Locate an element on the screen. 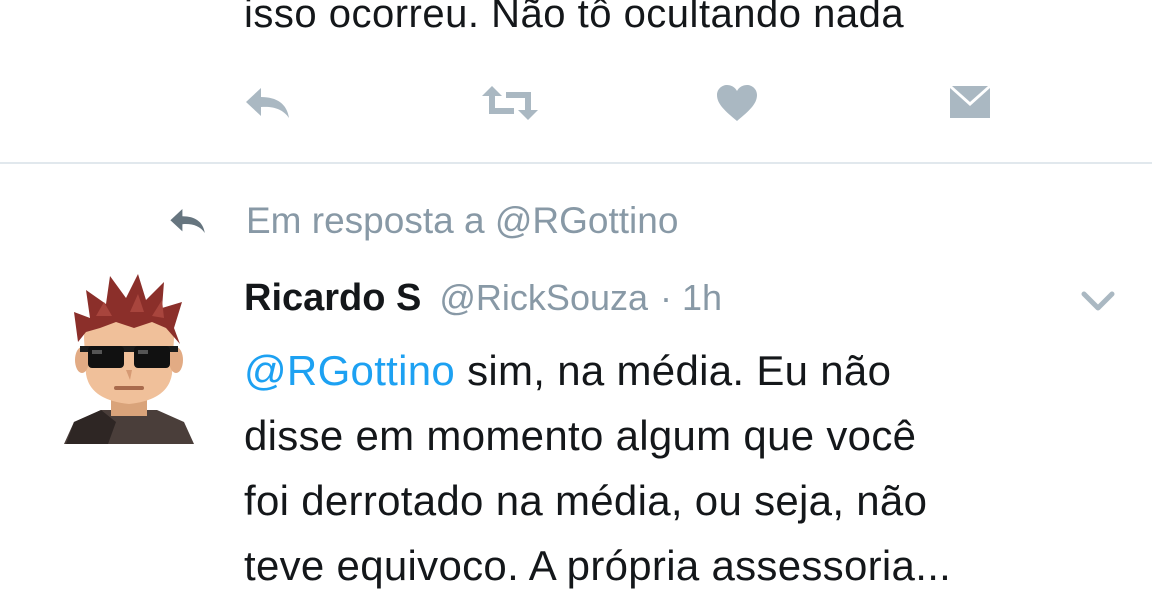 Image resolution: width=1152 pixels, height=600 pixels. reply-context-text: Em resposta a @RGottino is located at coordinates (462, 220).